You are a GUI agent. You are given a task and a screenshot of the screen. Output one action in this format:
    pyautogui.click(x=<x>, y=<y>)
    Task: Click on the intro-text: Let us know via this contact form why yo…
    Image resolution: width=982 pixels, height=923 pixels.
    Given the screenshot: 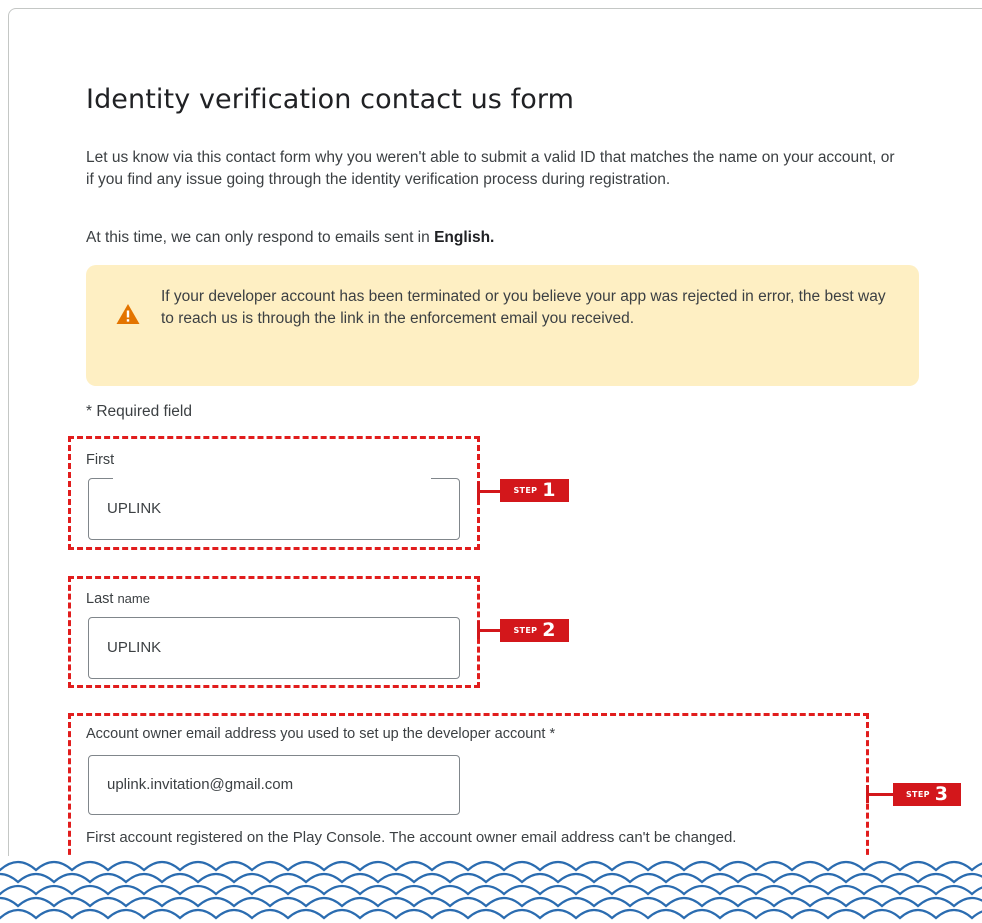 What is the action you would take?
    pyautogui.click(x=490, y=168)
    